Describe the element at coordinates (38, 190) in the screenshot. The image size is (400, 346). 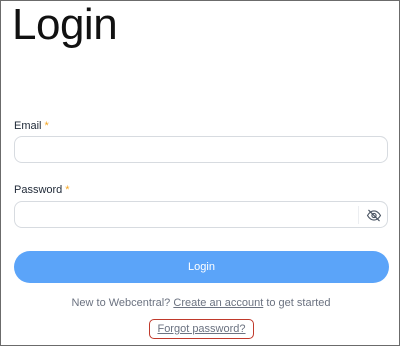
I see `password-label-text: Password` at that location.